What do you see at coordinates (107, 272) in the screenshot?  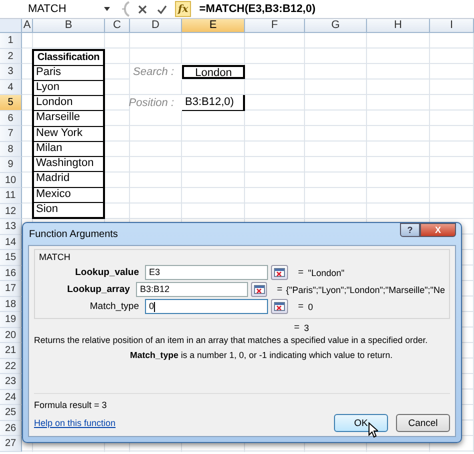 I see `argument-label: Lookup_value` at bounding box center [107, 272].